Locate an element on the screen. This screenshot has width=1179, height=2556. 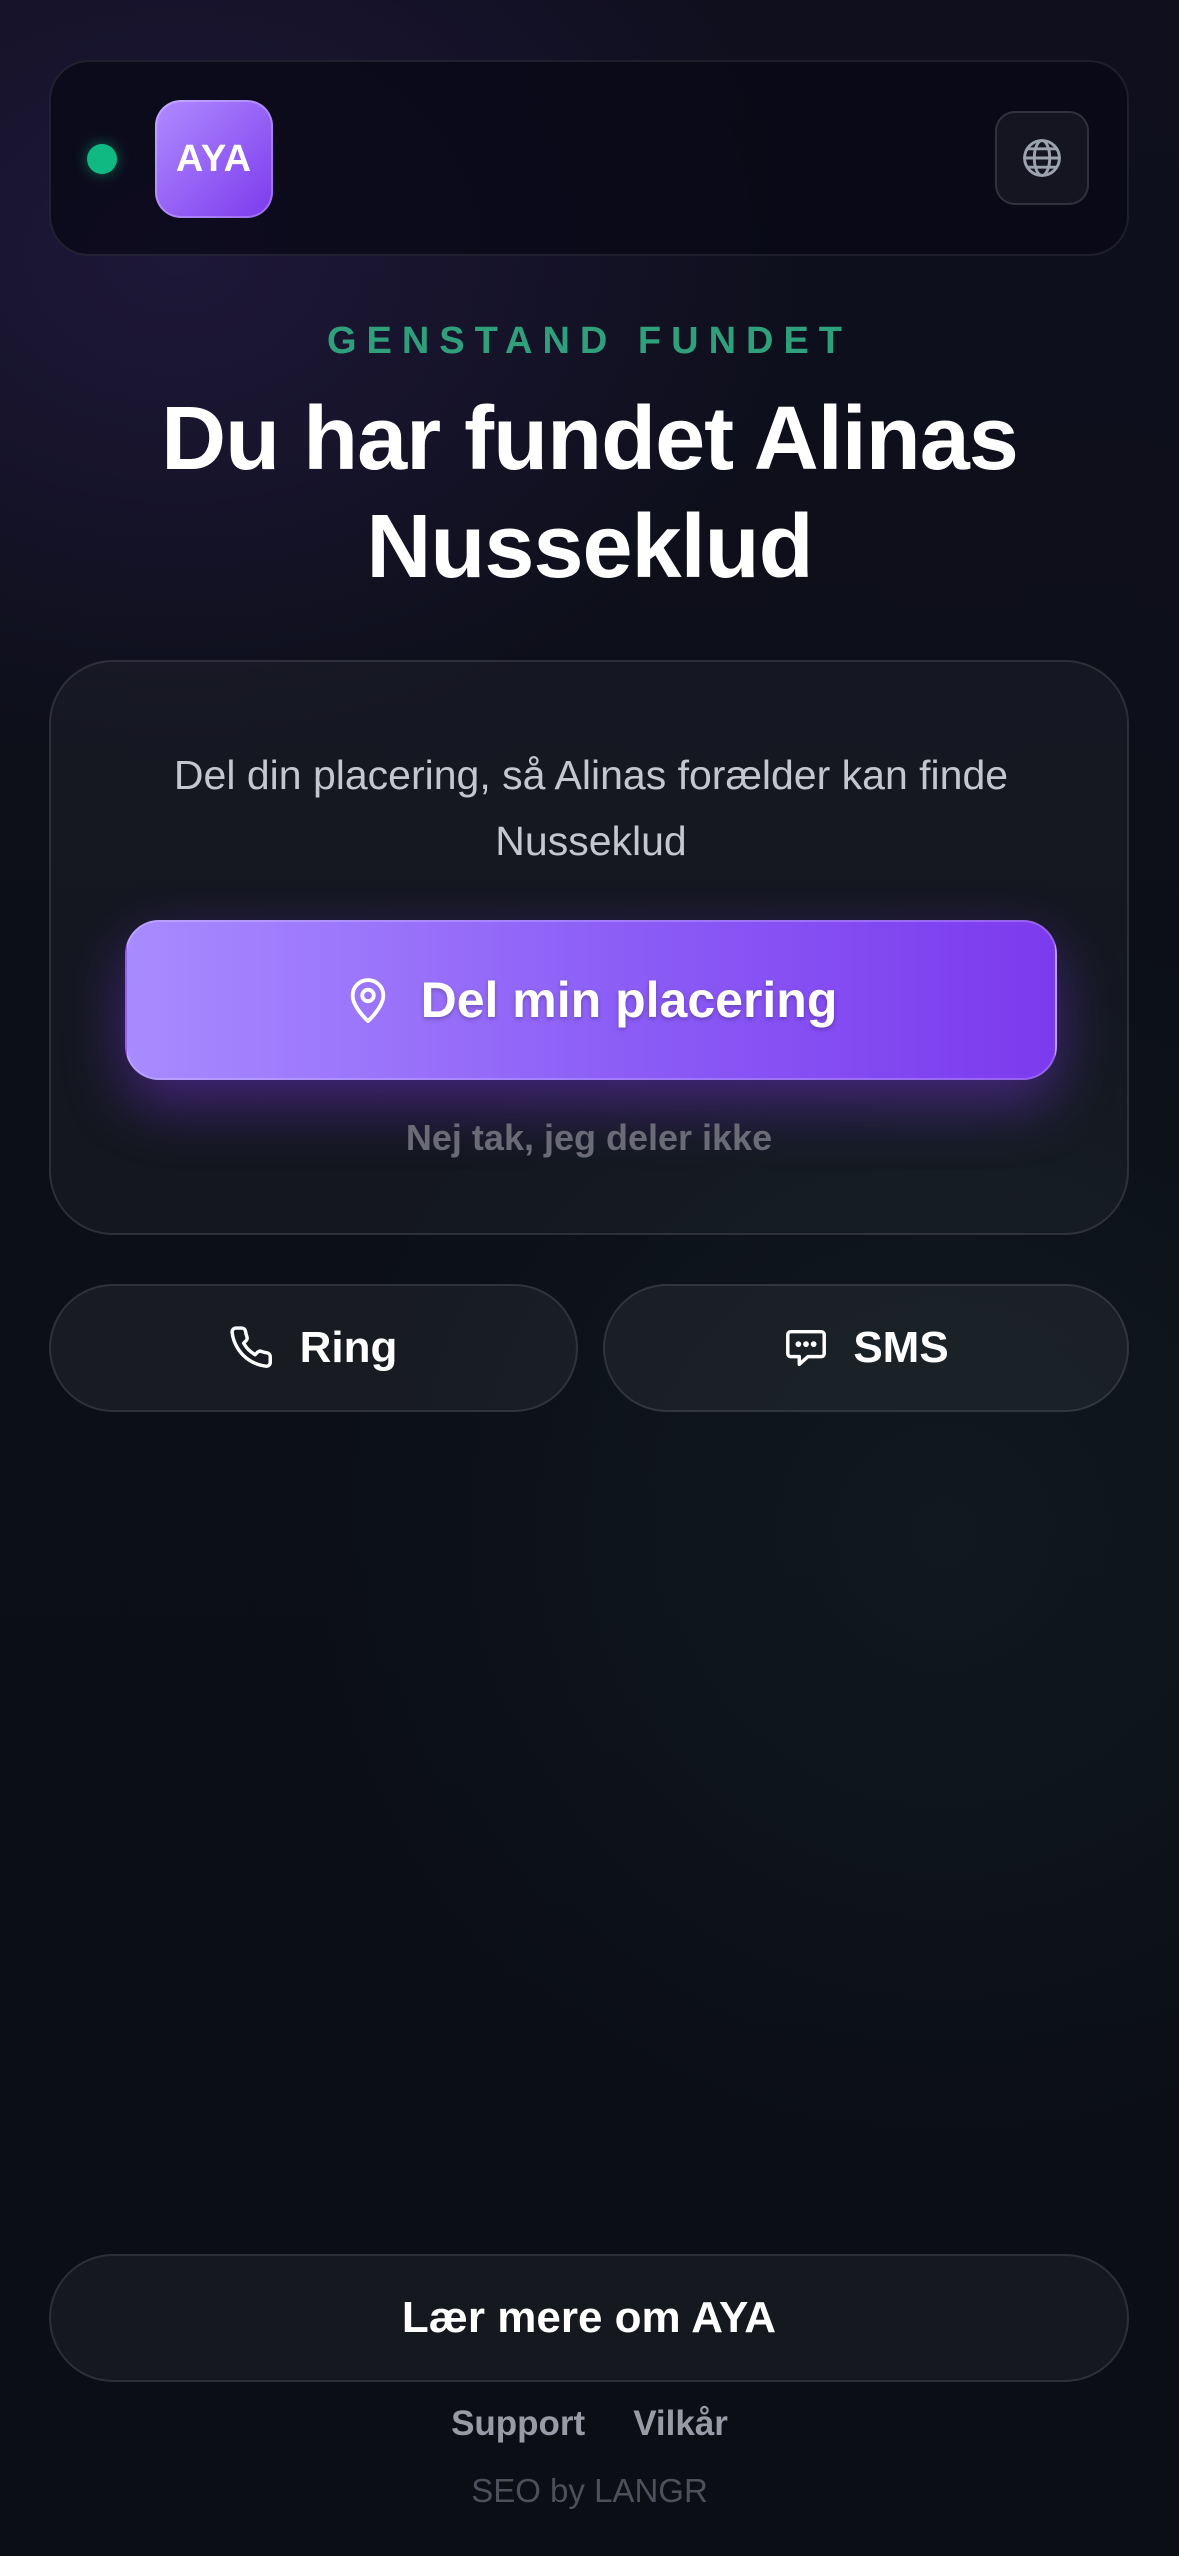
status-eyebrow: GENSTAND FUNDET is located at coordinates (589, 341).